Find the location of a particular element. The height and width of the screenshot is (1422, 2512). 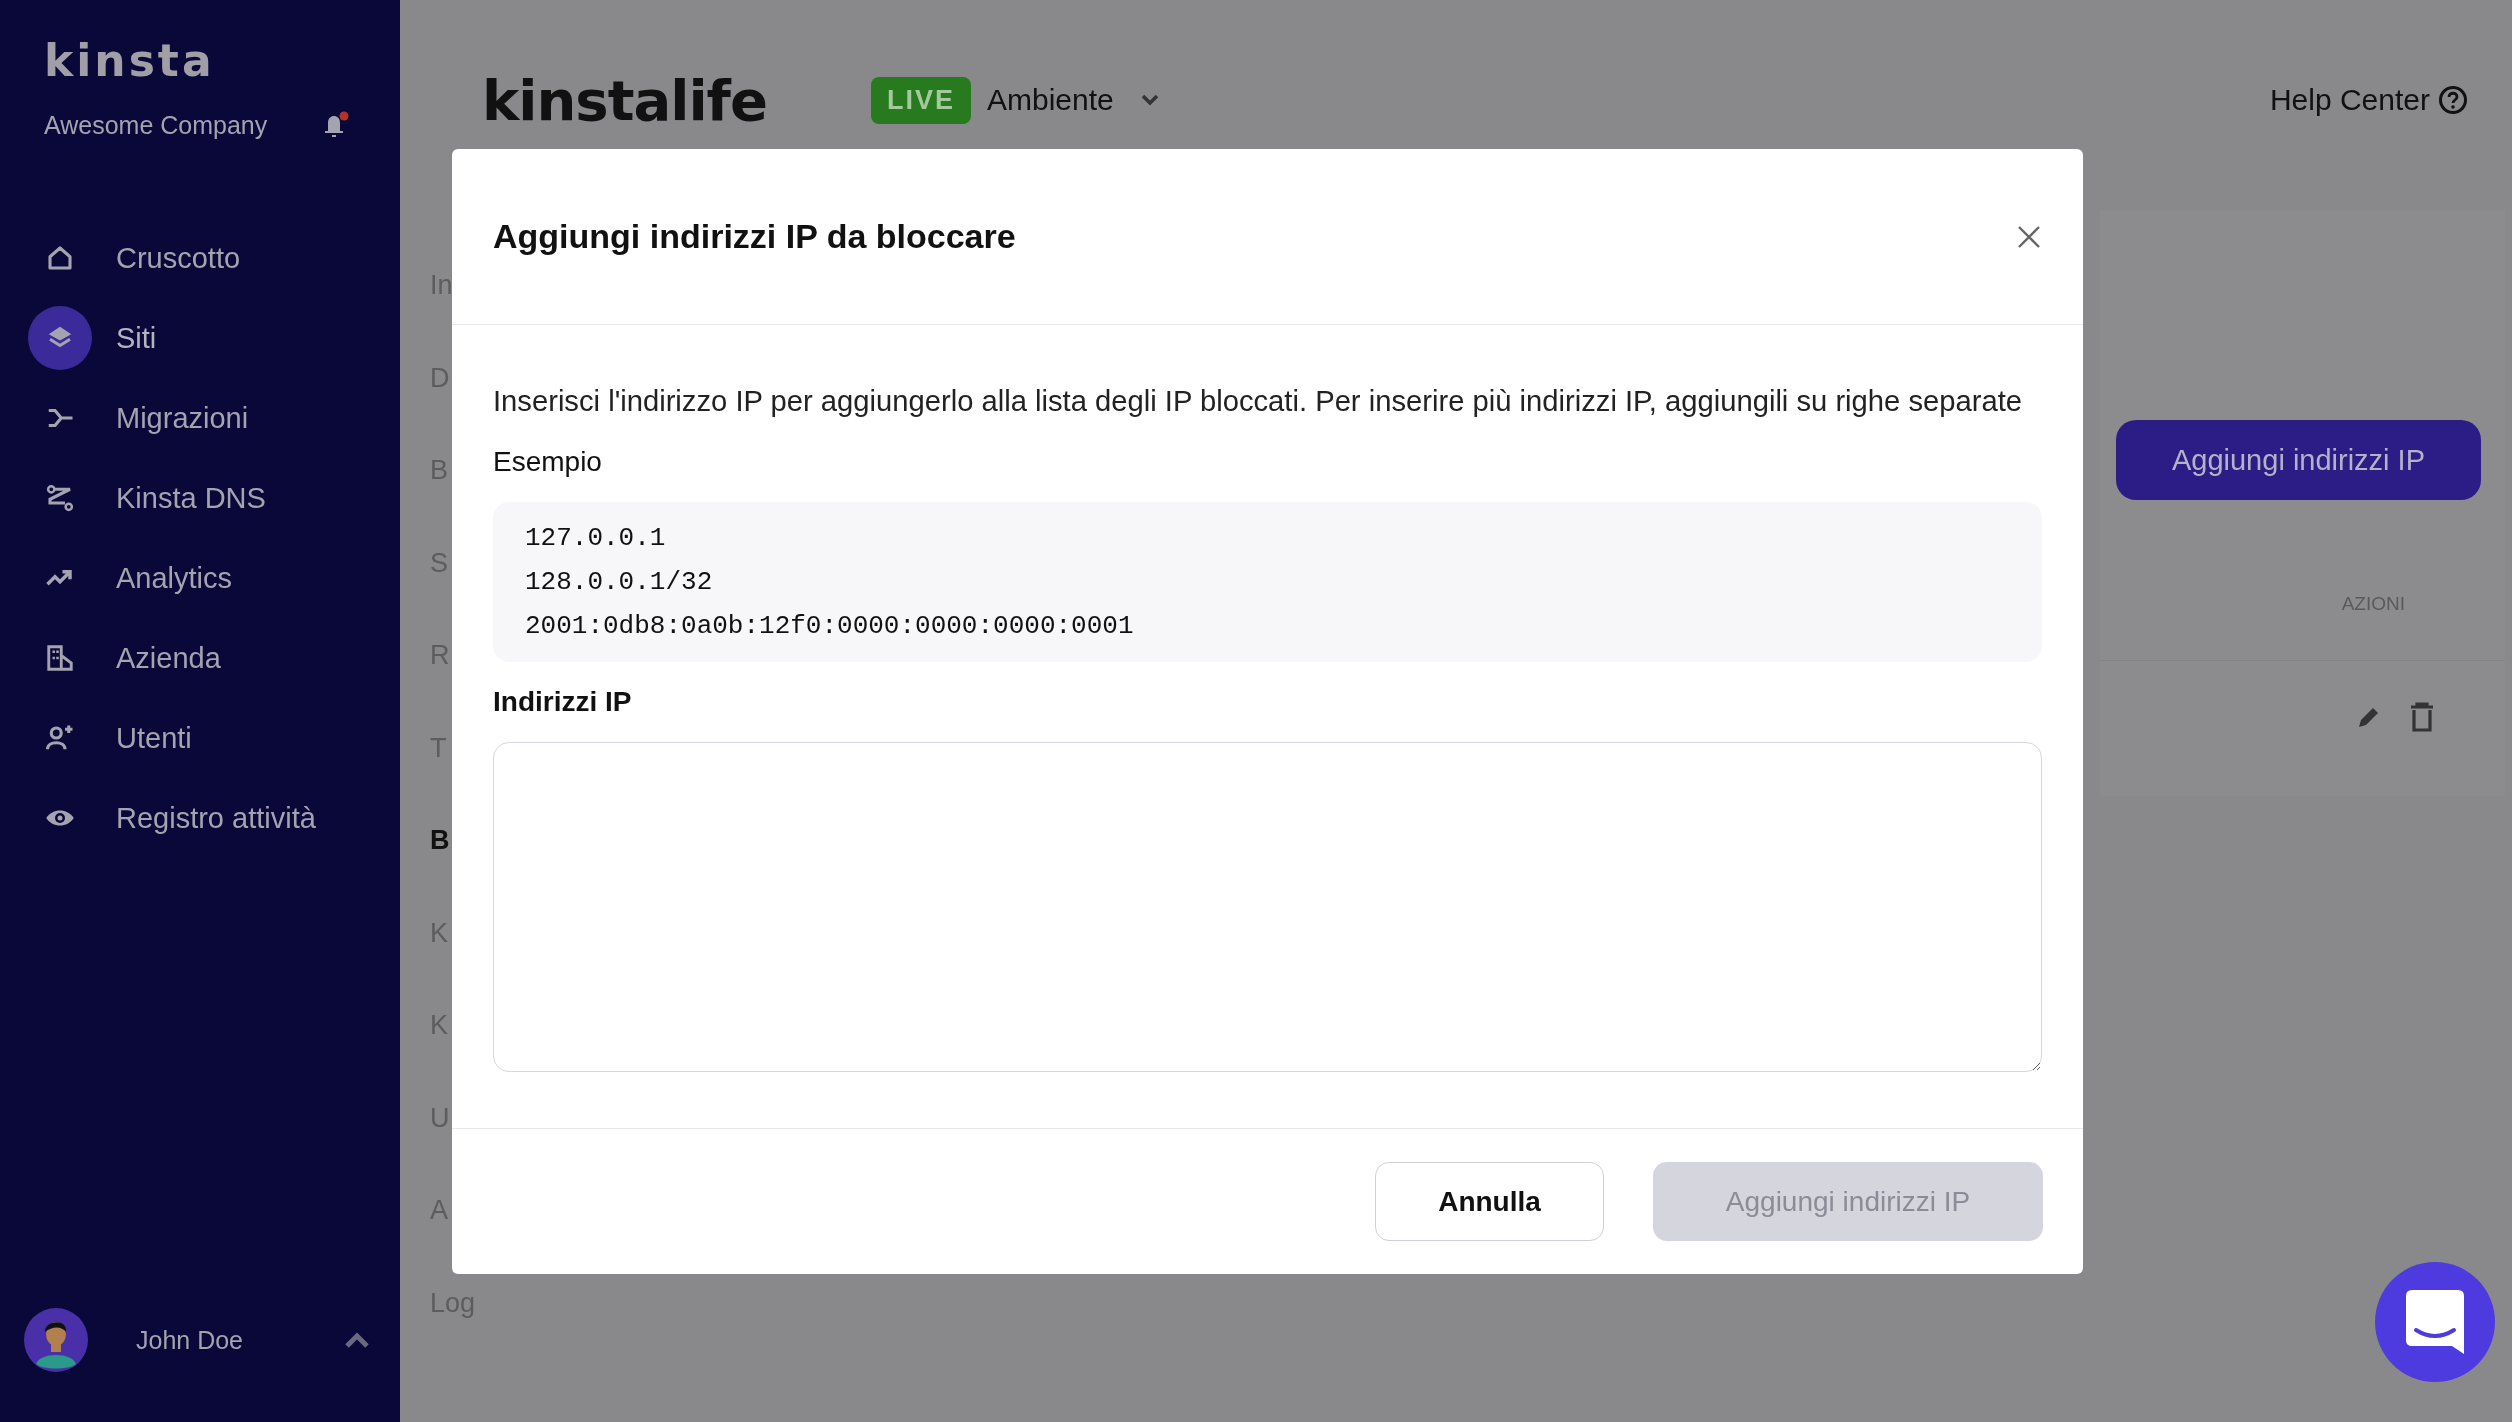

help-center-link: Help Center is located at coordinates (2349, 100).